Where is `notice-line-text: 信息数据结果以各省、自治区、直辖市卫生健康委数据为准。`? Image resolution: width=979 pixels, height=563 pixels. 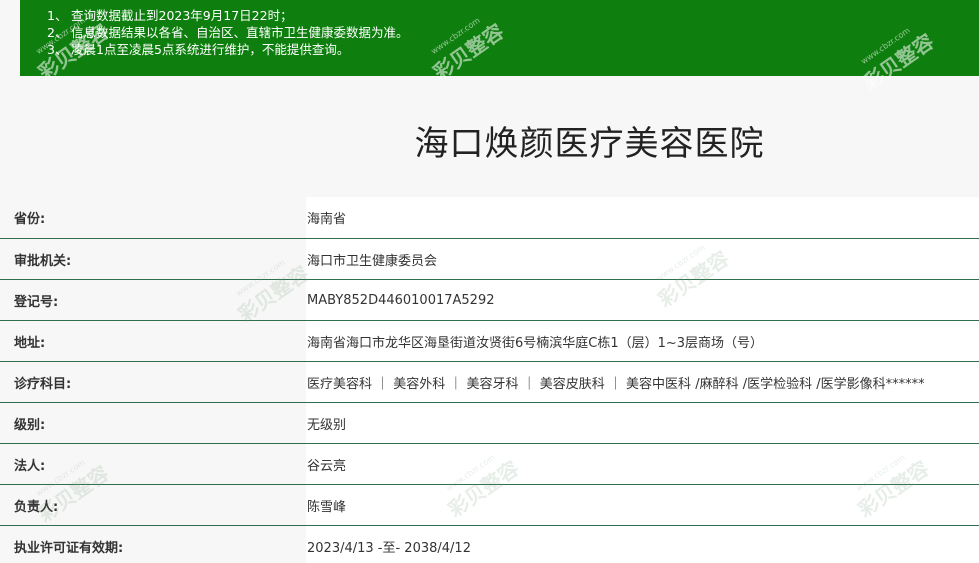
notice-line-text: 信息数据结果以各省、自治区、直辖市卫生健康委数据为准。 is located at coordinates (240, 32).